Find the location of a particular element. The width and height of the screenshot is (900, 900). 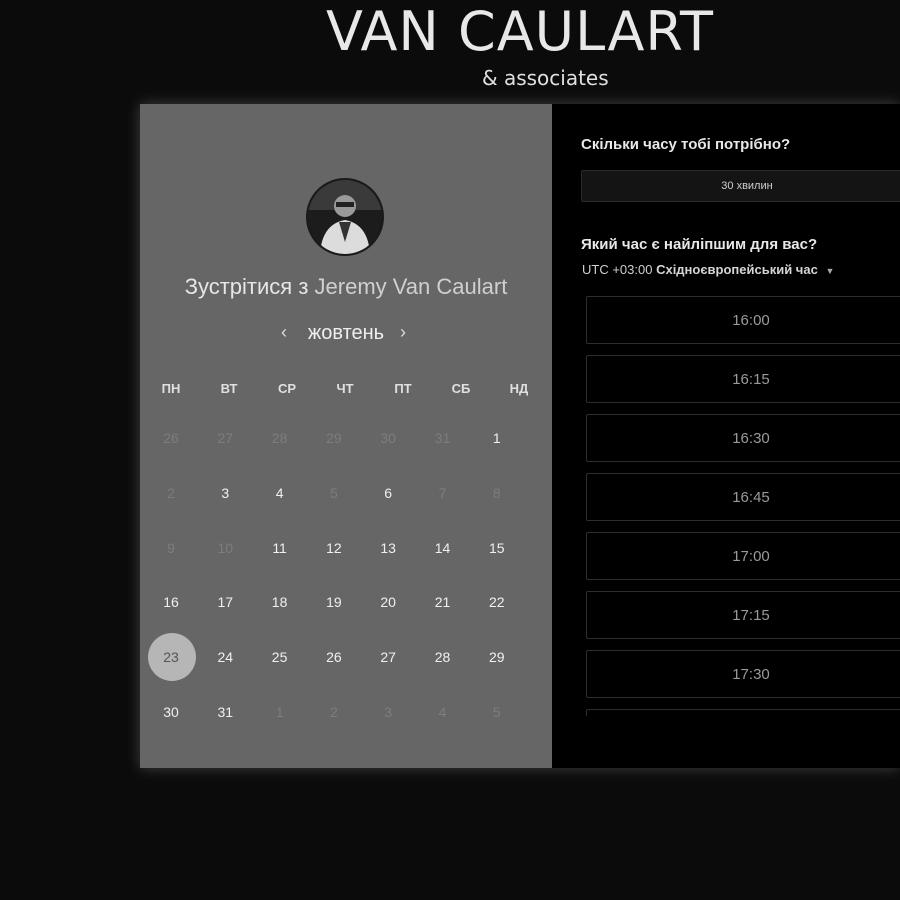

day-number: 30 is located at coordinates (171, 712).